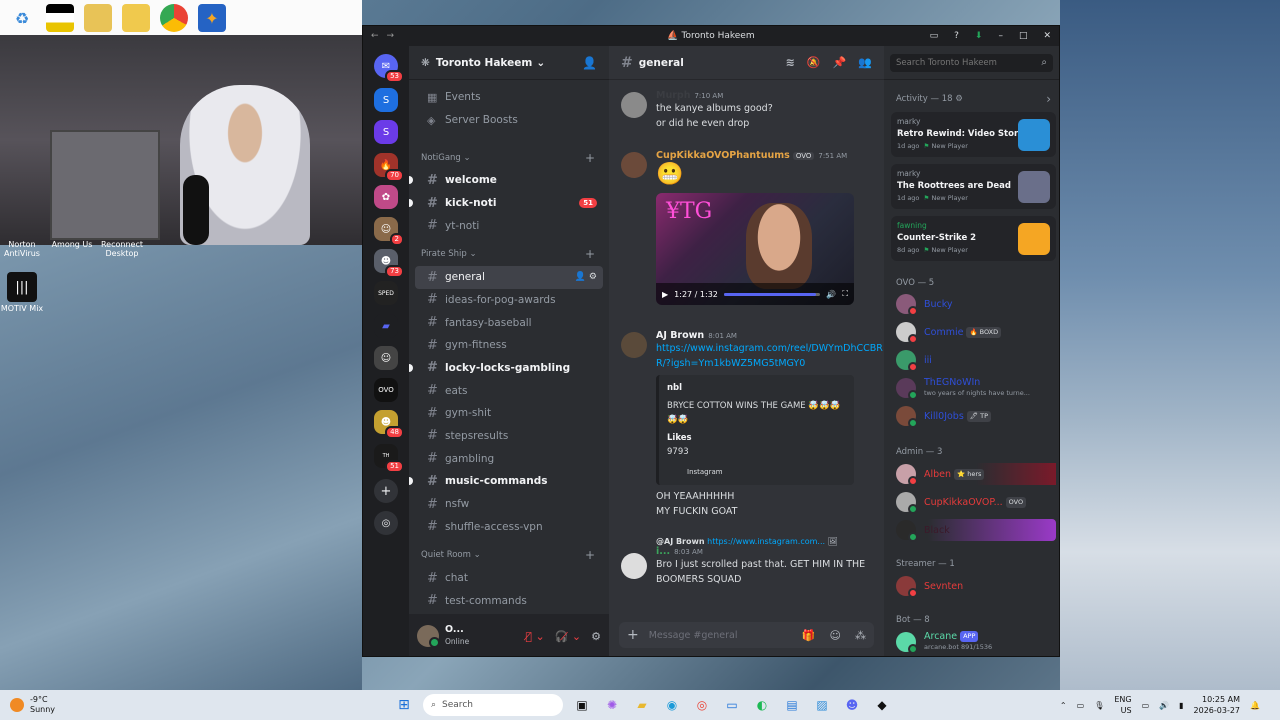 The width and height of the screenshot is (1280, 720). Describe the element at coordinates (974, 99) in the screenshot. I see `activity-header: Activity — 18 ⚙ ›` at that location.